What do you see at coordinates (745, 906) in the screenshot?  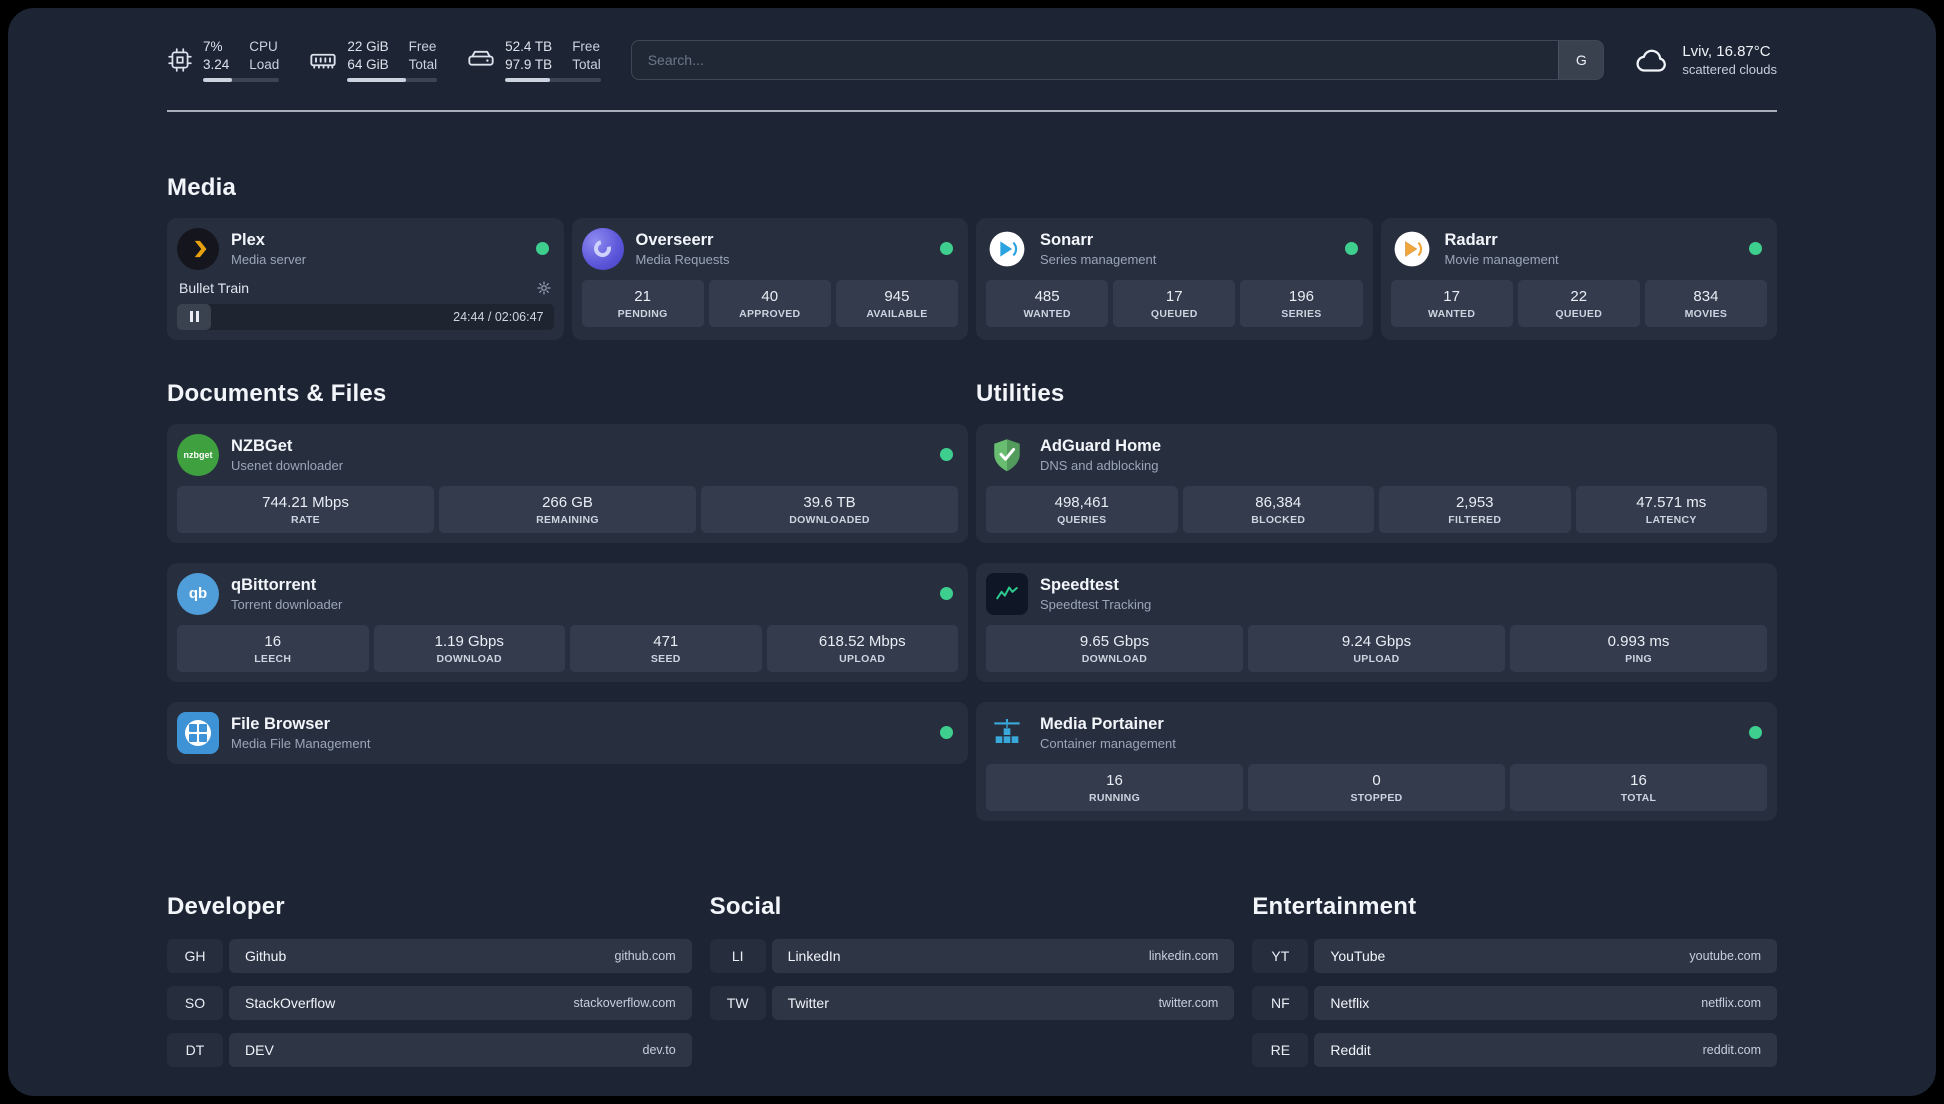 I see `section-title-social: Social` at bounding box center [745, 906].